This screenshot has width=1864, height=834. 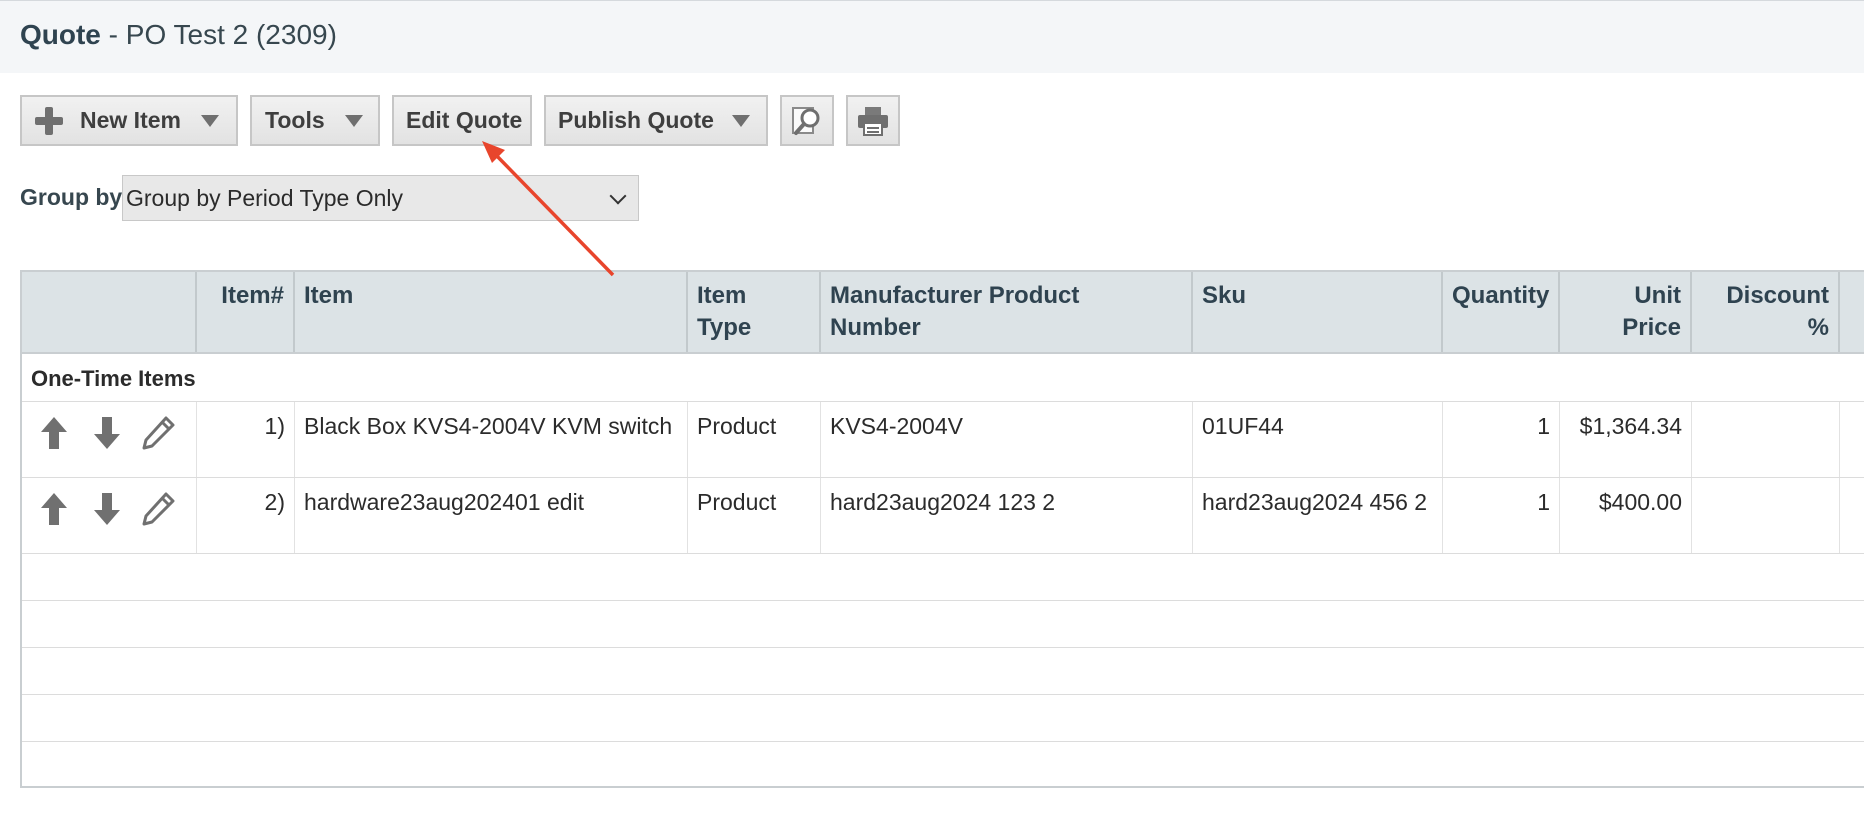 I want to click on col-item-label: Item, so click(x=329, y=295).